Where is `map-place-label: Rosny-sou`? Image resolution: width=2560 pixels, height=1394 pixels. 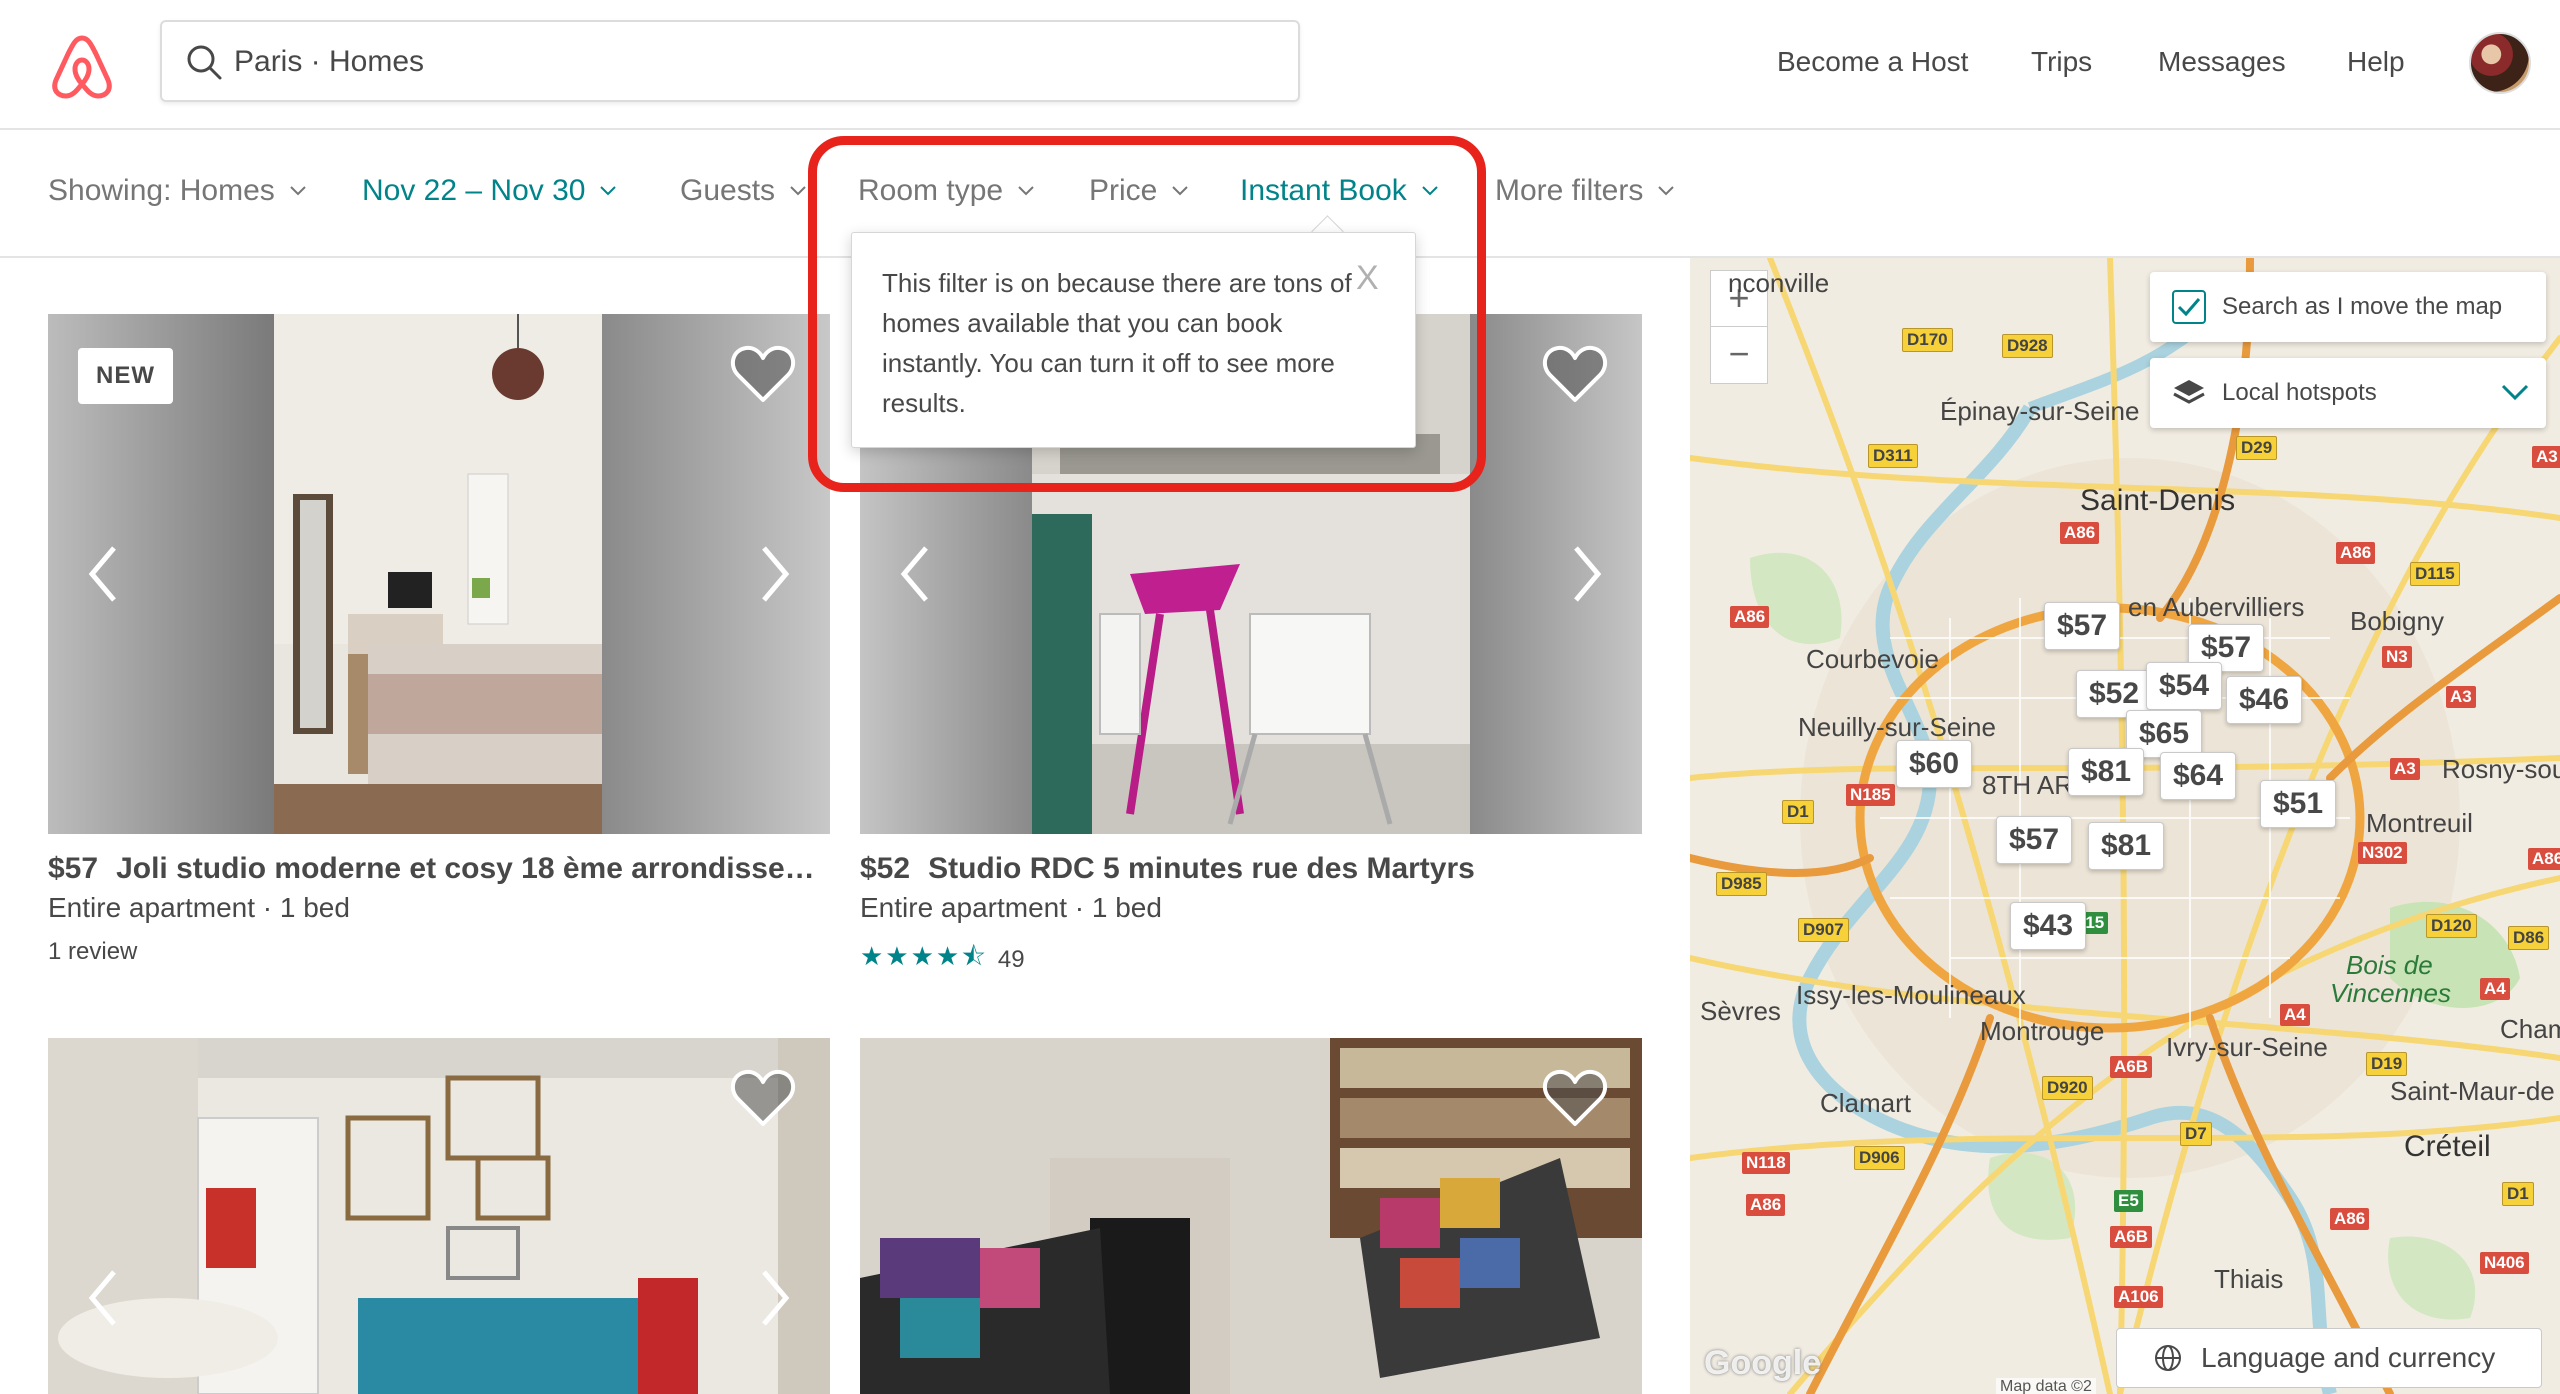
map-place-label: Rosny-sou is located at coordinates (2501, 769).